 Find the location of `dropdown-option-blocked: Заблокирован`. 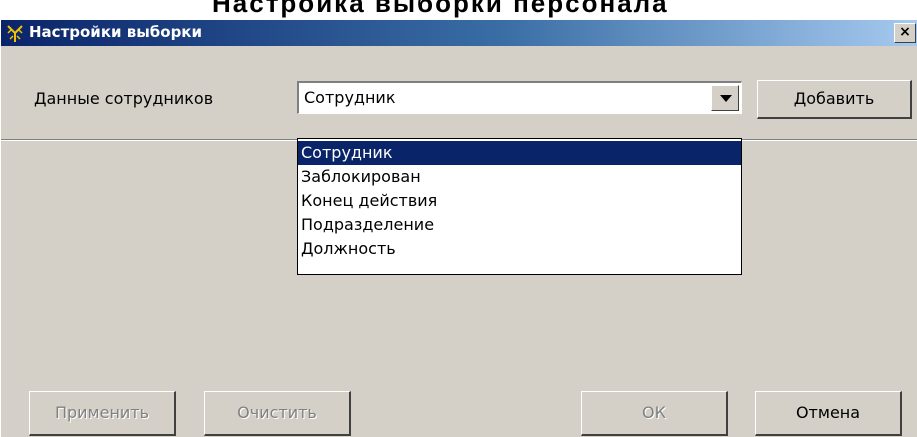

dropdown-option-blocked: Заблокирован is located at coordinates (519, 177).